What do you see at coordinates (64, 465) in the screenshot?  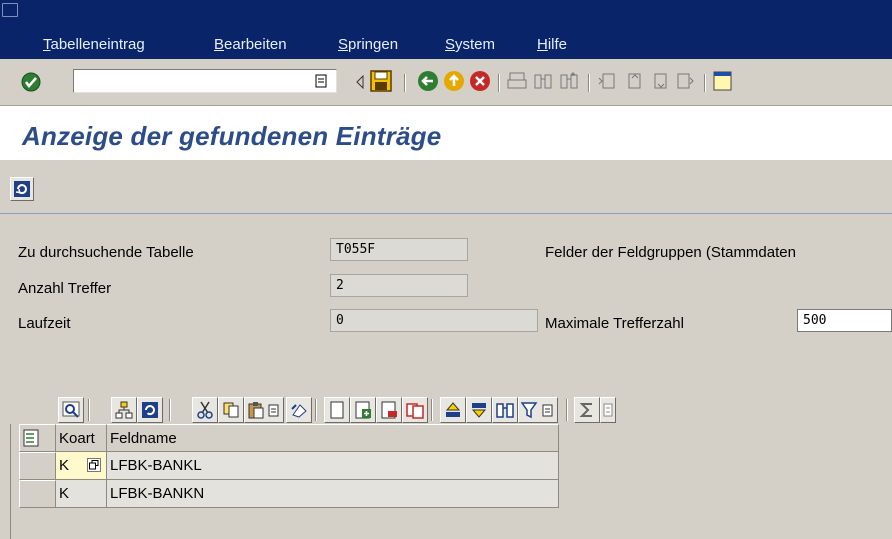 I see `cell-koart-value: K` at bounding box center [64, 465].